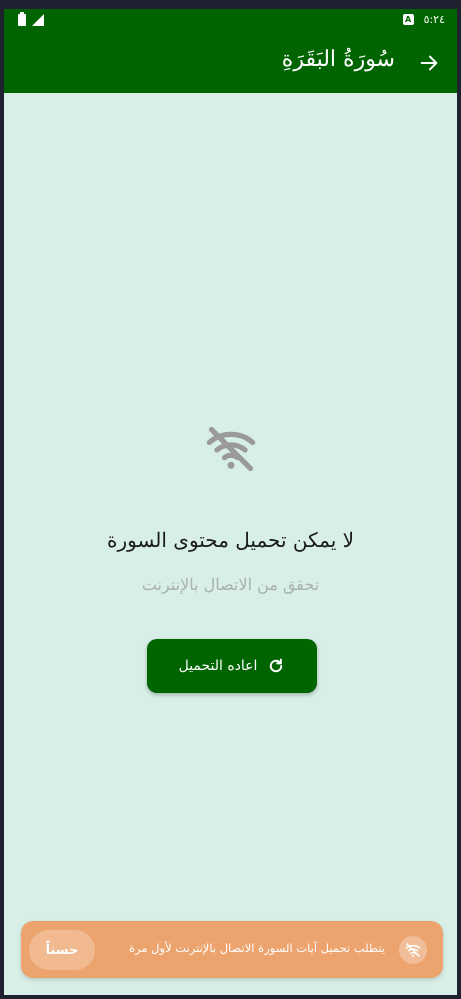 The image size is (461, 999). What do you see at coordinates (218, 666) in the screenshot?
I see `retry-label: اعاده التحميل` at bounding box center [218, 666].